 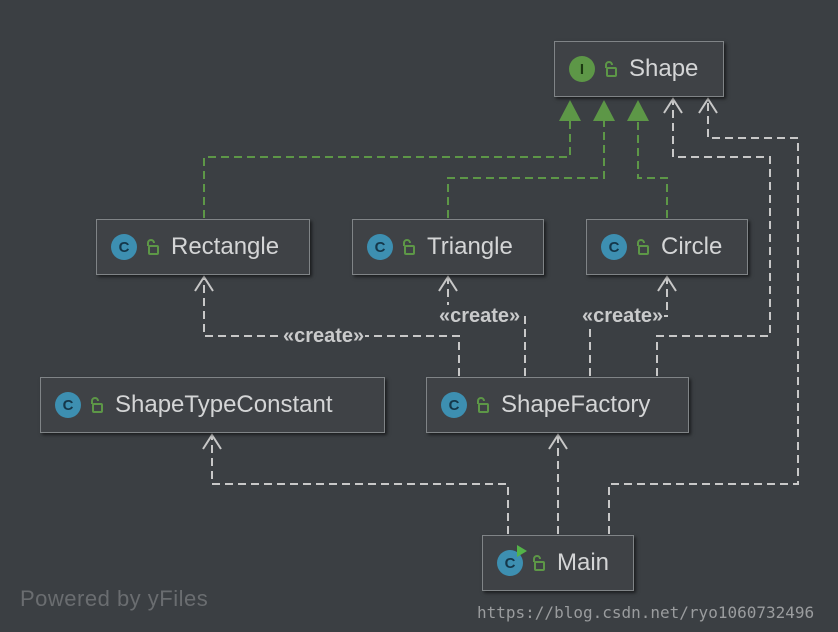 I want to click on node-shapetypeconstant: C ShapeTypeConstant, so click(x=212, y=405).